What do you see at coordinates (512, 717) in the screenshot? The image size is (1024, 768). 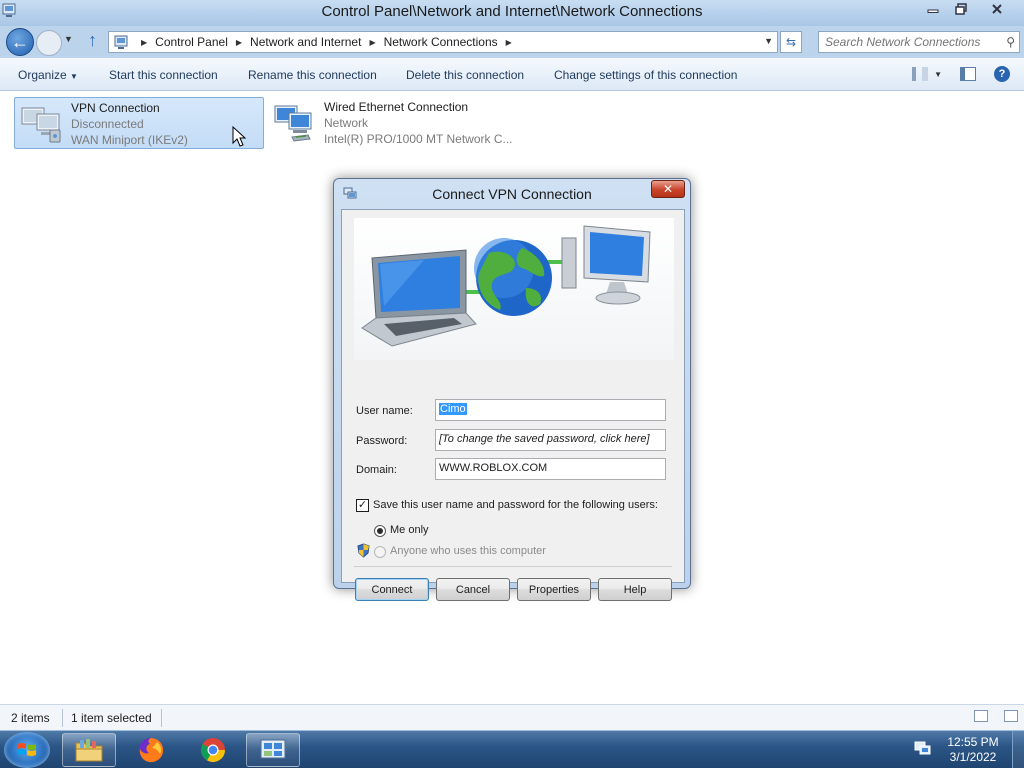 I see `status-bar: 2 items 1 item selected` at bounding box center [512, 717].